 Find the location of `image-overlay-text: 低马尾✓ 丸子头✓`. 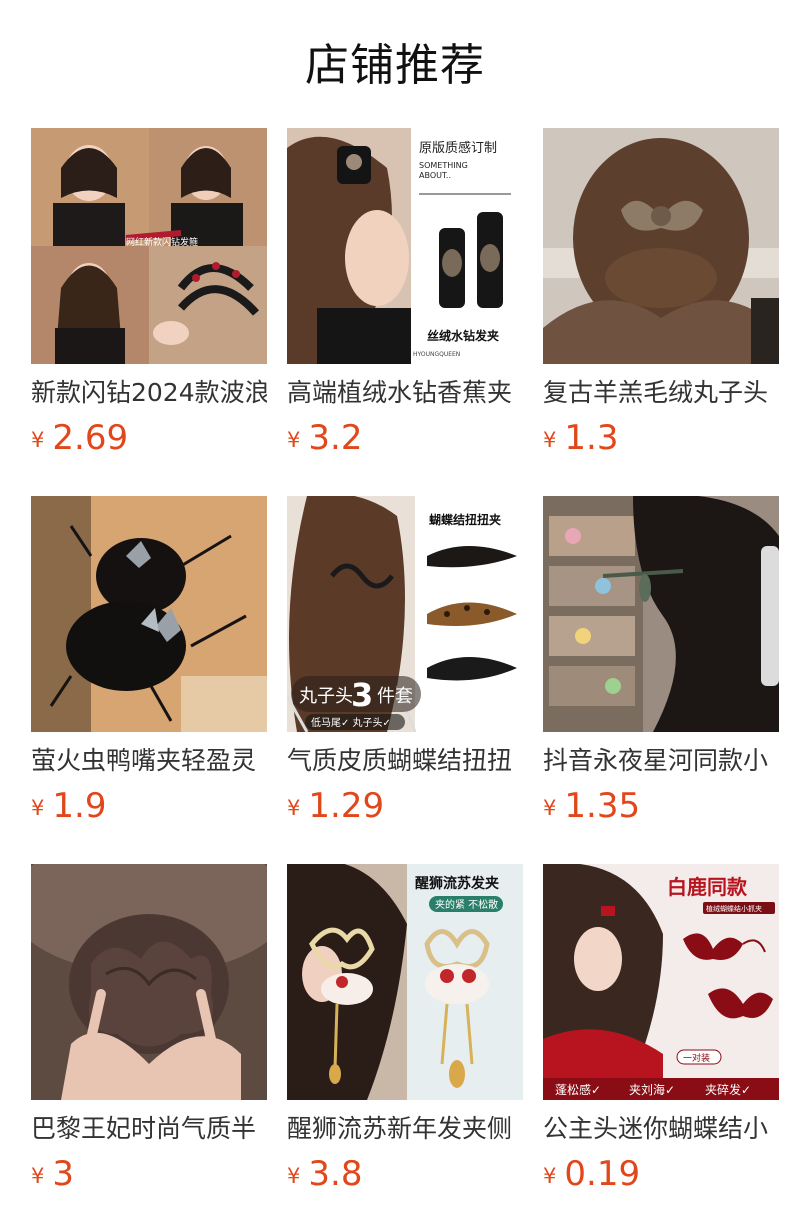

image-overlay-text: 低马尾✓ 丸子头✓ is located at coordinates (351, 722).